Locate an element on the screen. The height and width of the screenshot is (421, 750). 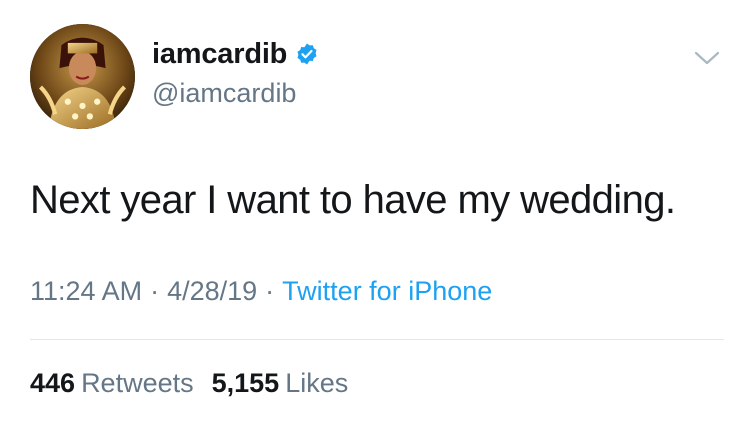
tweet-stats: 446 Retweets 5,155 Likes is located at coordinates (189, 383).